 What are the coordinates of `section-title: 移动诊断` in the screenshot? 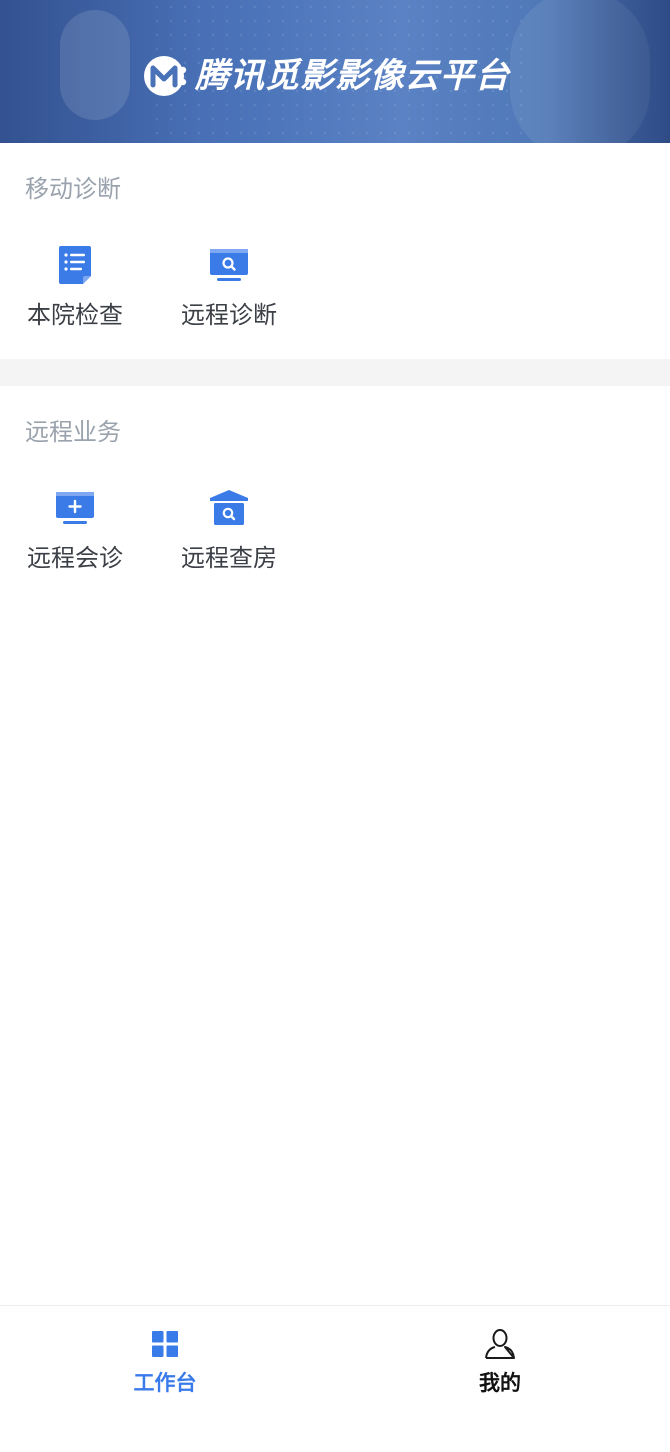 It's located at (73, 189).